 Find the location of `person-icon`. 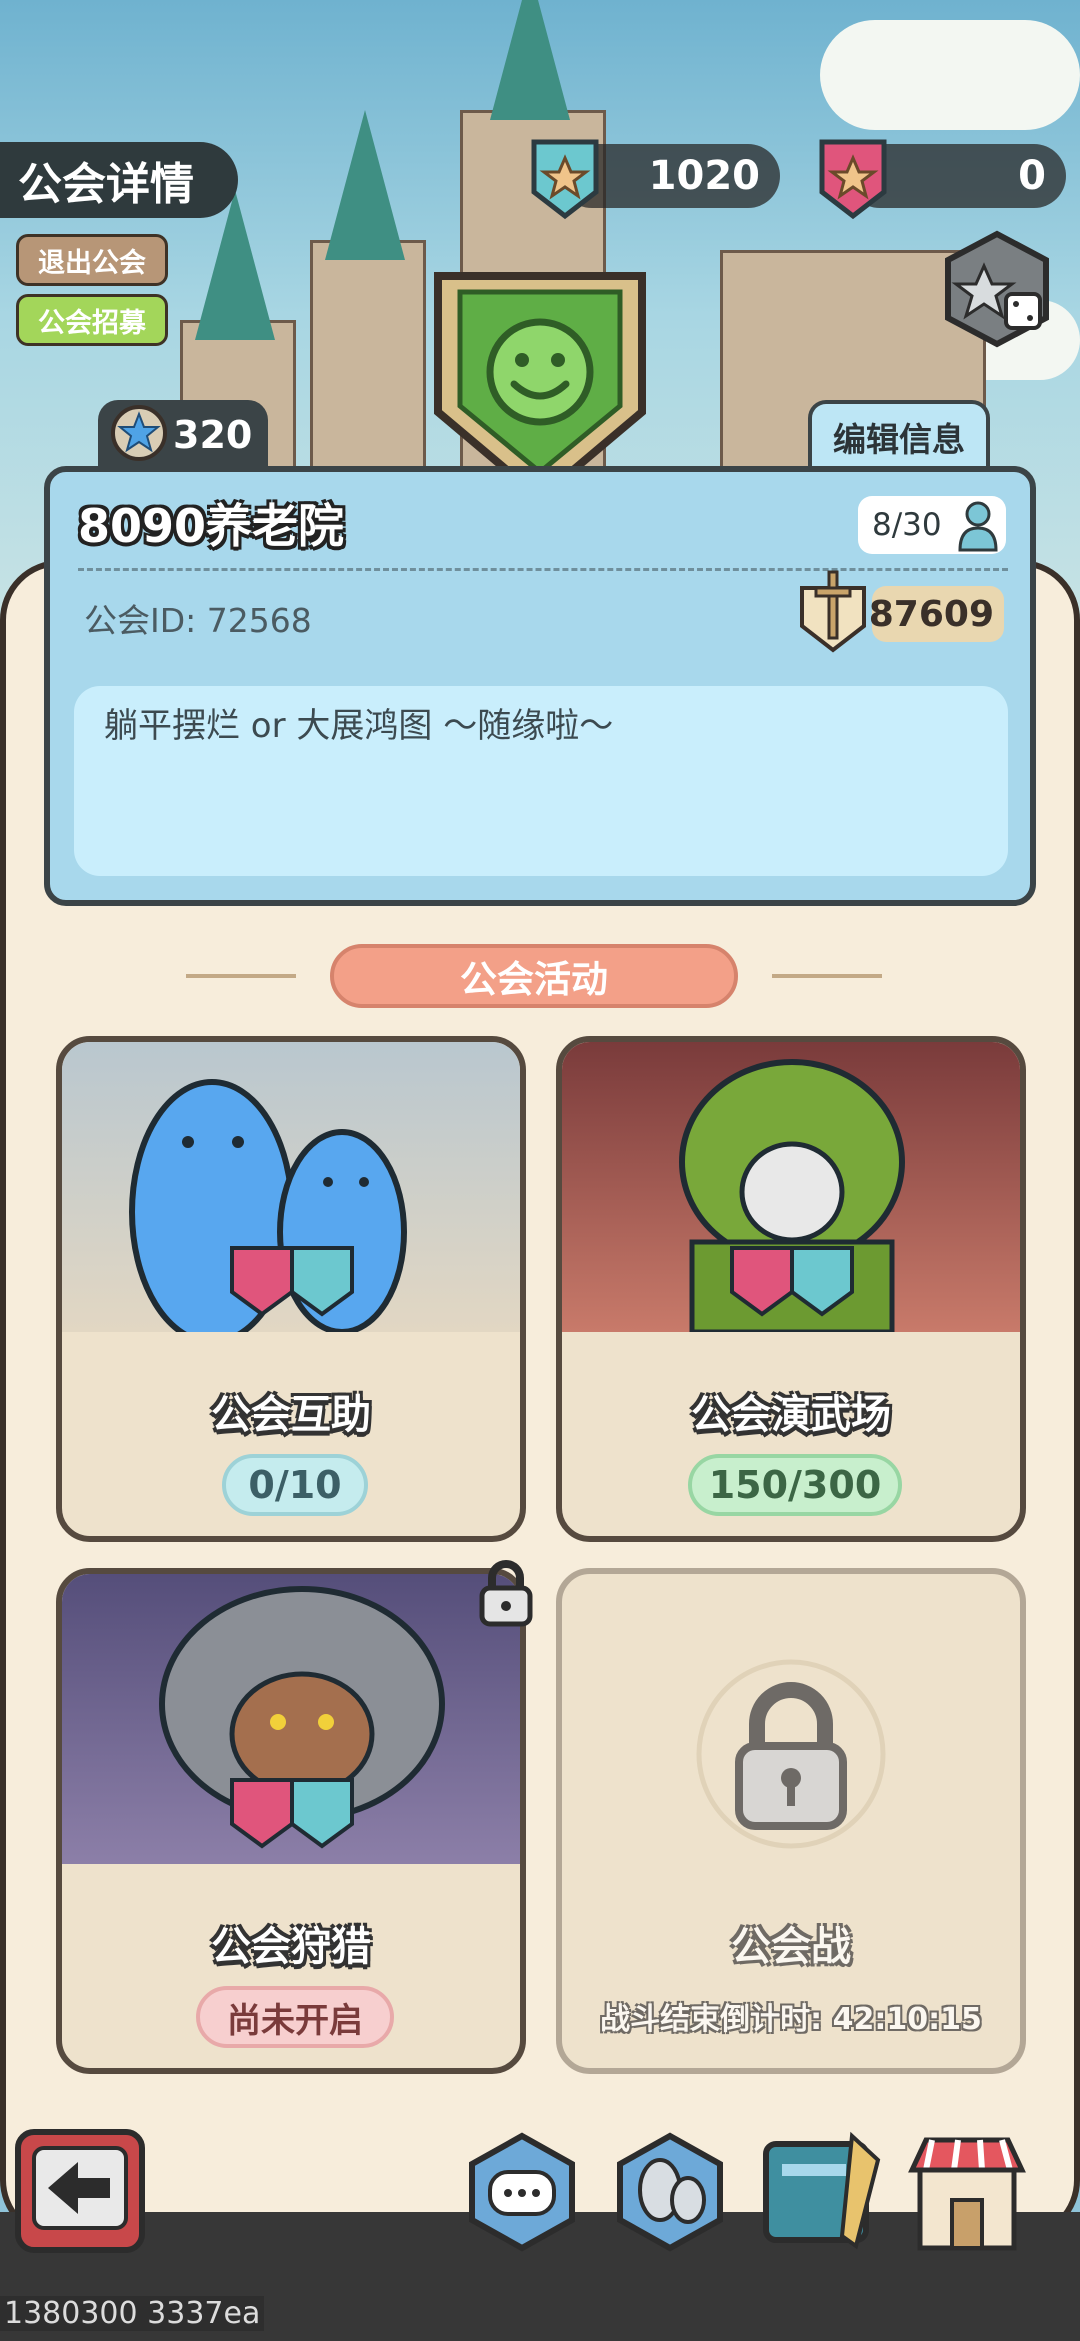

person-icon is located at coordinates (978, 526).